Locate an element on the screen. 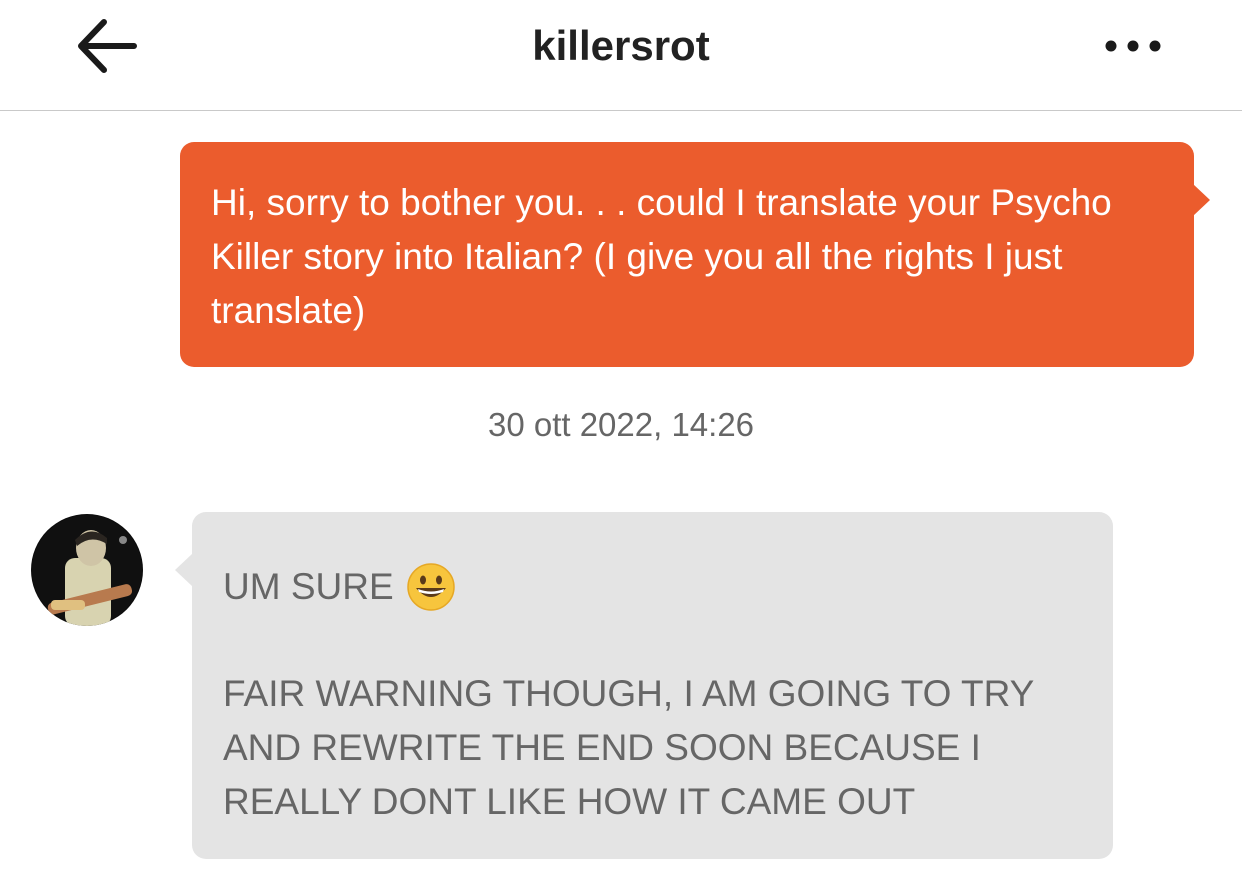 Image resolution: width=1242 pixels, height=880 pixels. incoming-message-first-line: UM SURE is located at coordinates (654, 587).